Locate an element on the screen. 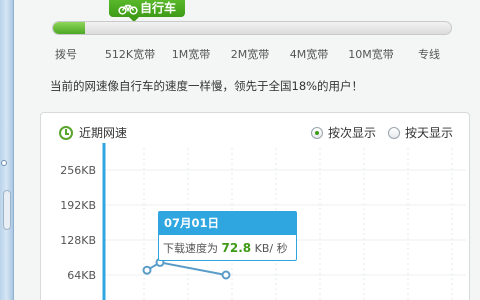  speed-tick-label: 2M宽带 is located at coordinates (250, 54).